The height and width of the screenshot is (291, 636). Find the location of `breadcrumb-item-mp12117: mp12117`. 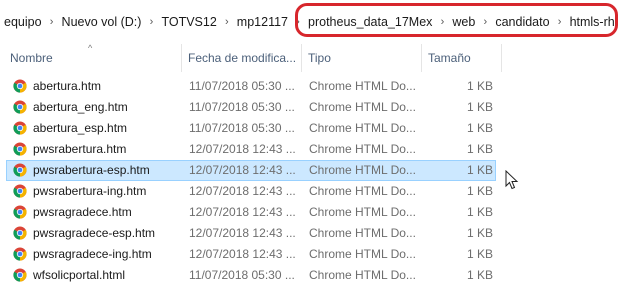

breadcrumb-item-mp12117: mp12117 is located at coordinates (262, 22).